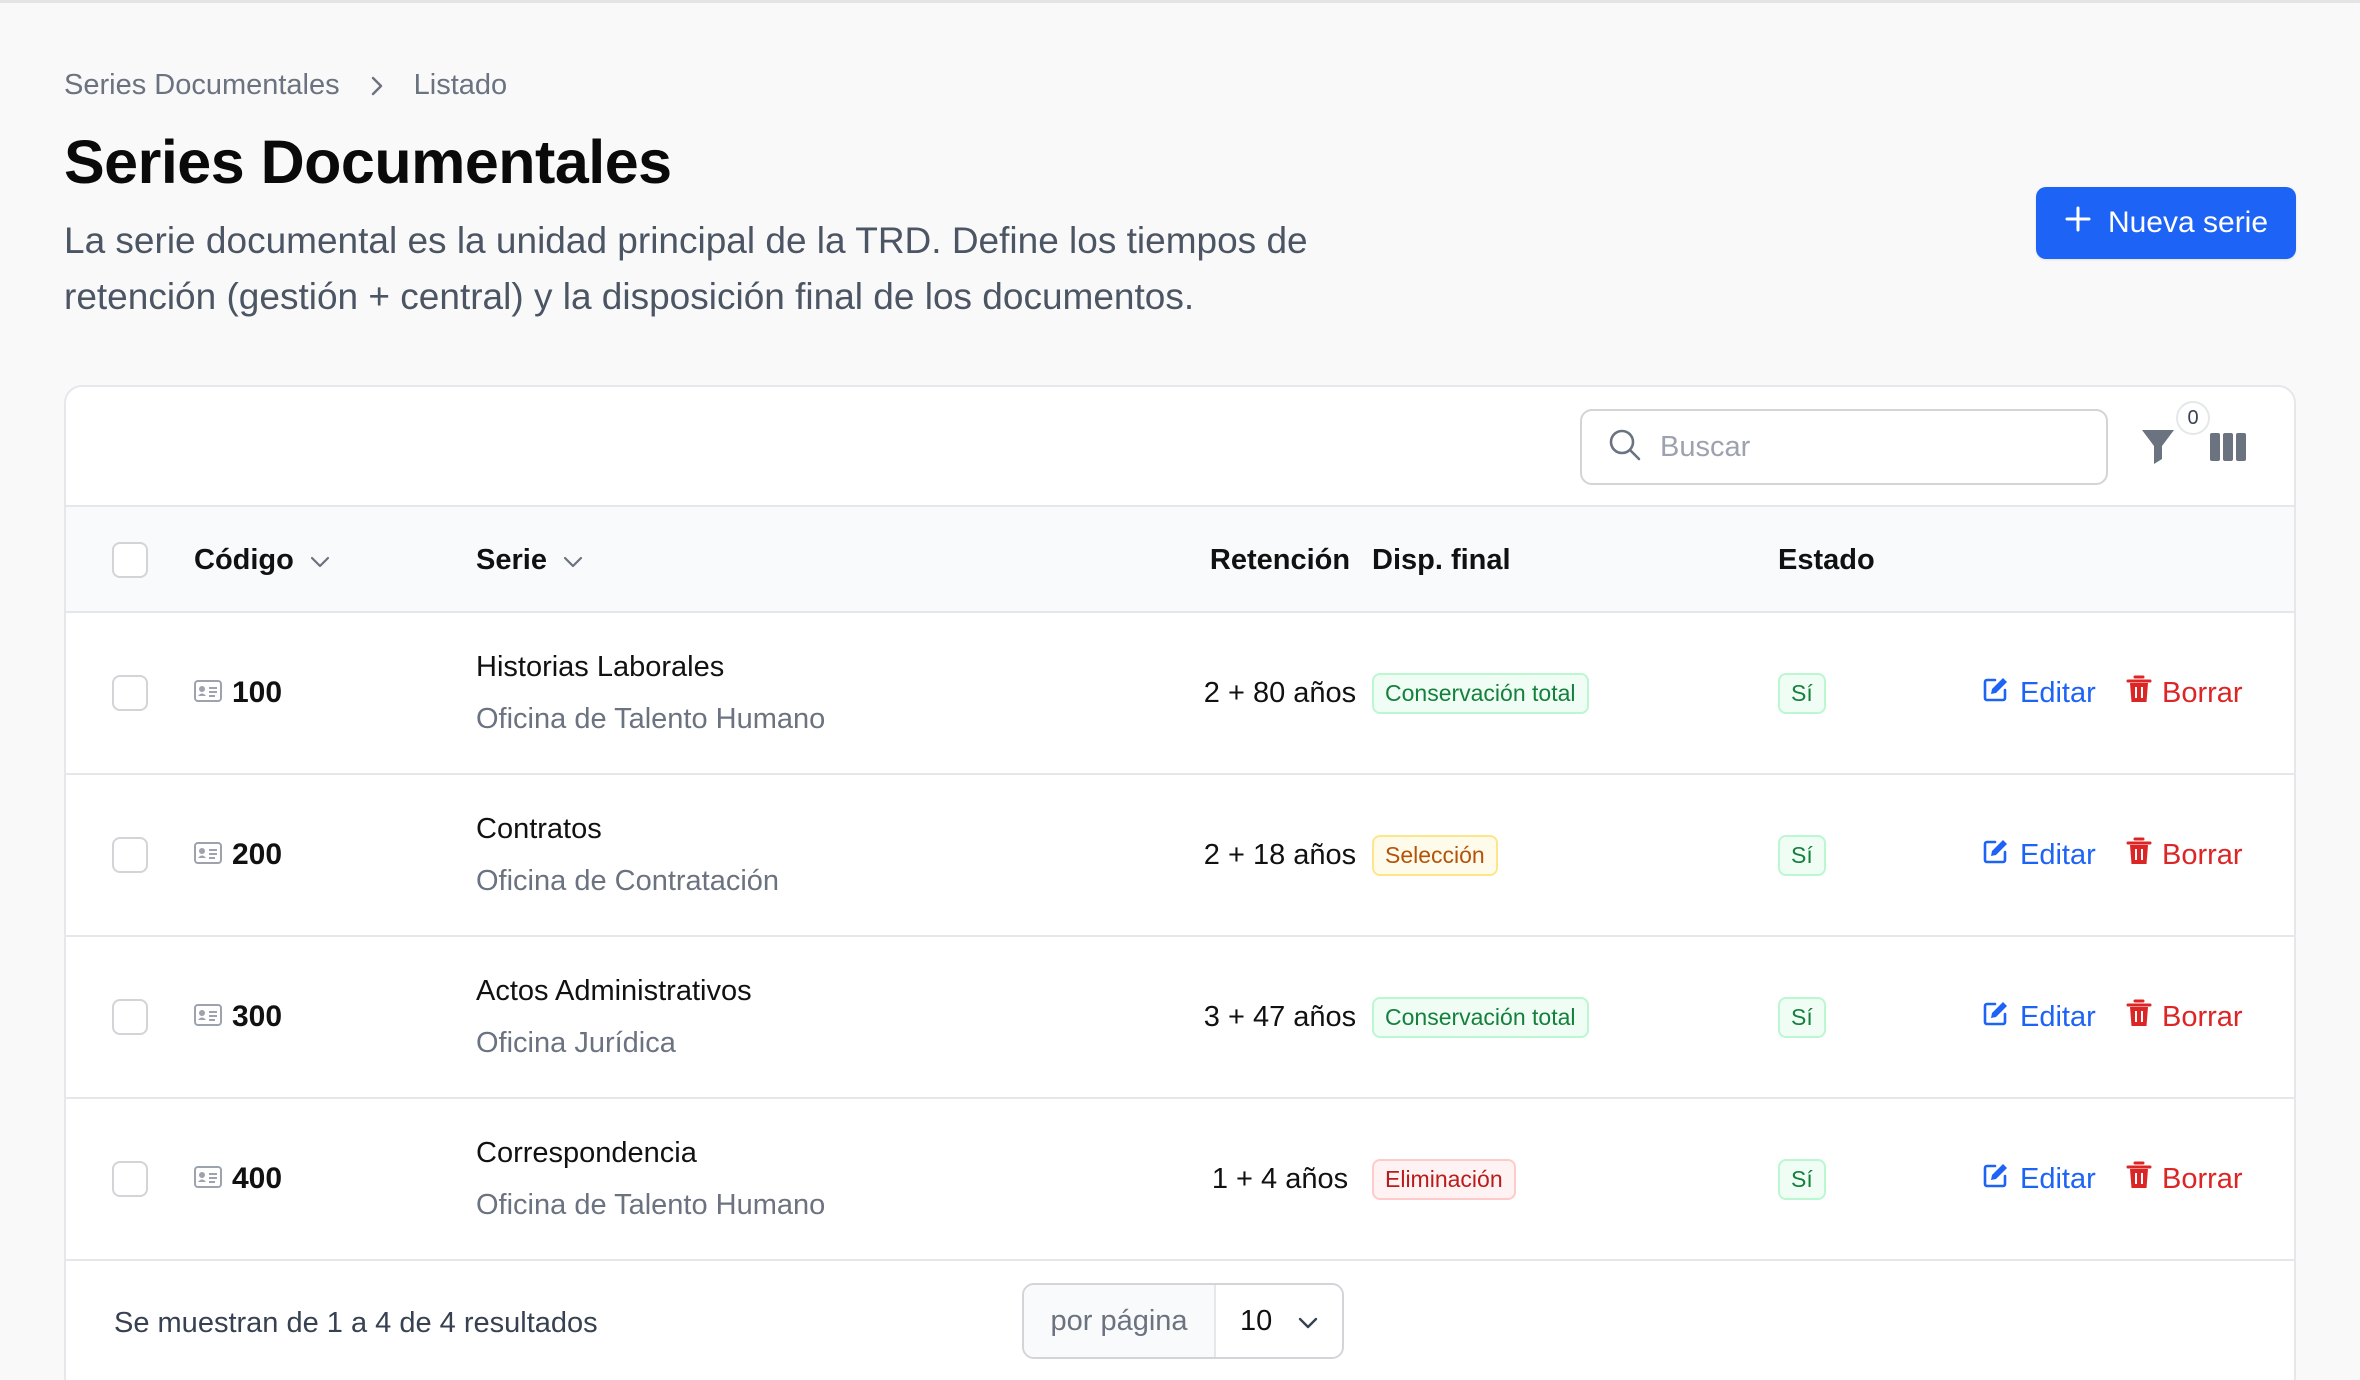  I want to click on chevron-right-icon, so click(377, 86).